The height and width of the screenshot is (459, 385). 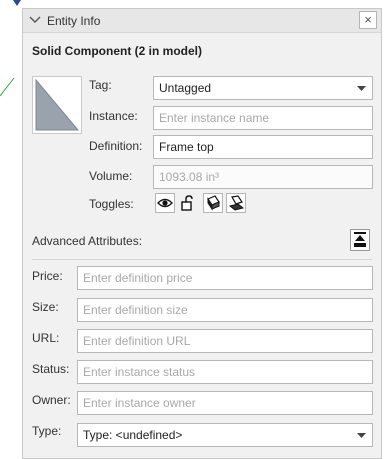 What do you see at coordinates (225, 278) in the screenshot?
I see `price-input: Enter definition price` at bounding box center [225, 278].